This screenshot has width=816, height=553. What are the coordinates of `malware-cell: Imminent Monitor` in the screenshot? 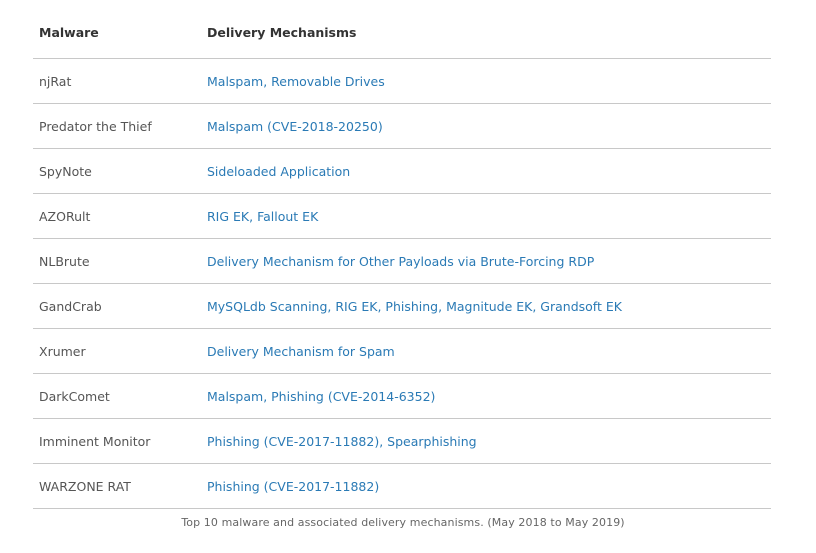 It's located at (117, 441).